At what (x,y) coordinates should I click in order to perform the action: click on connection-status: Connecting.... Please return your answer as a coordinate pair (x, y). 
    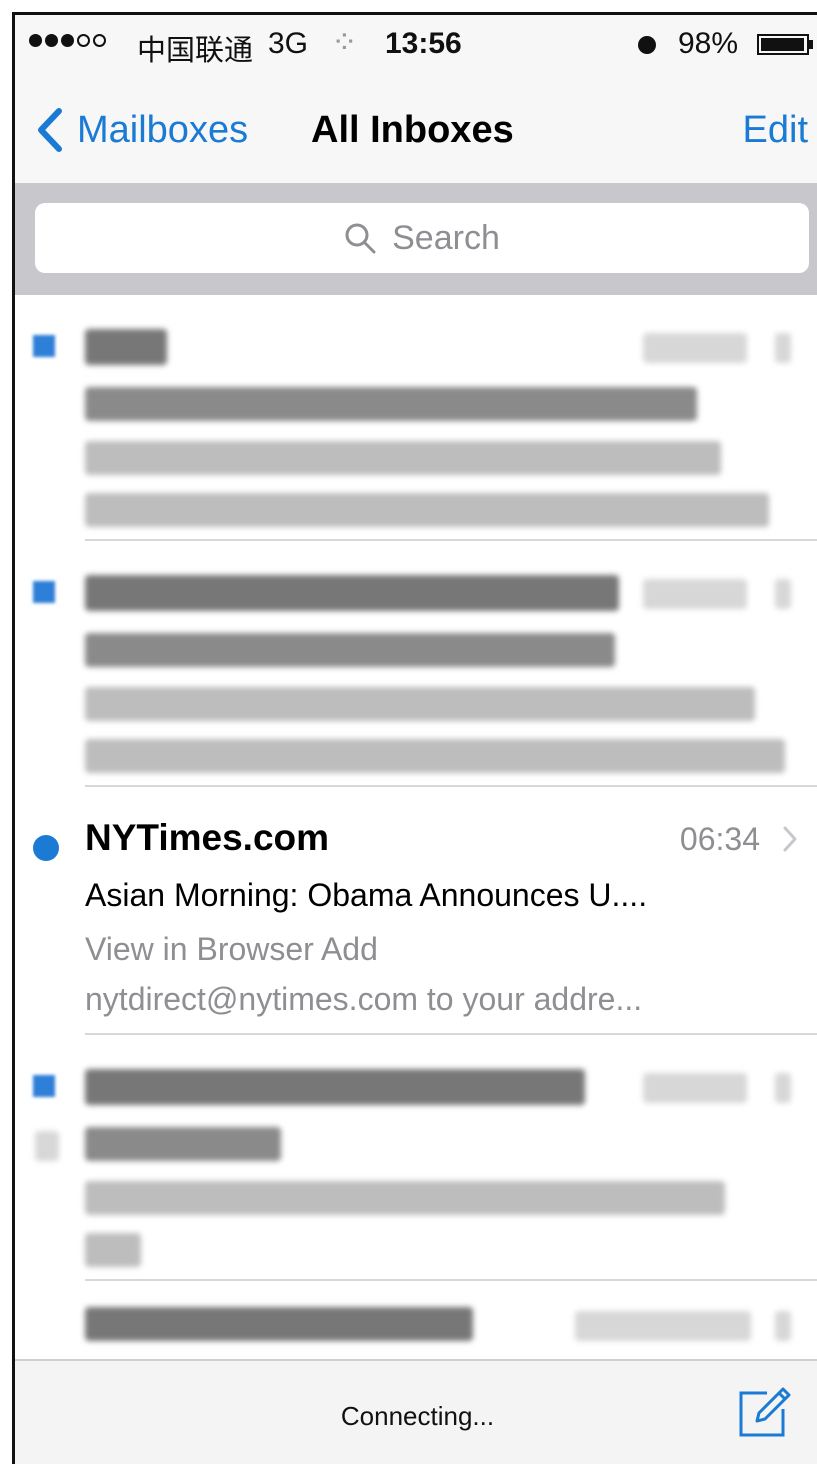
    Looking at the image, I should click on (417, 1416).